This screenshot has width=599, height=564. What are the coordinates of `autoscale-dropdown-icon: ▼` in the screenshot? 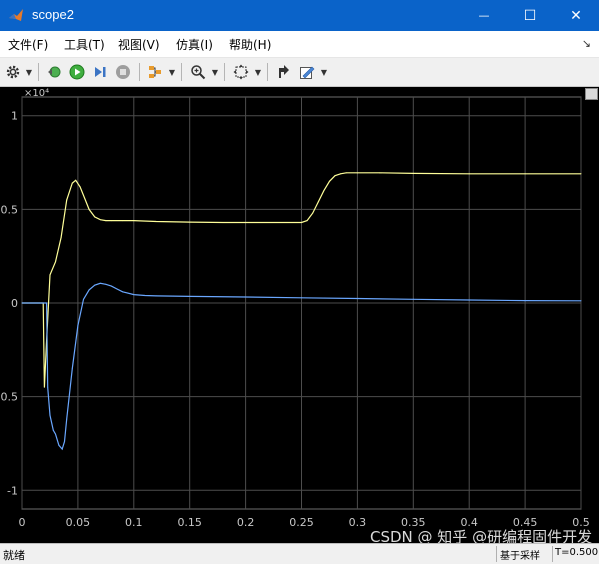 It's located at (258, 72).